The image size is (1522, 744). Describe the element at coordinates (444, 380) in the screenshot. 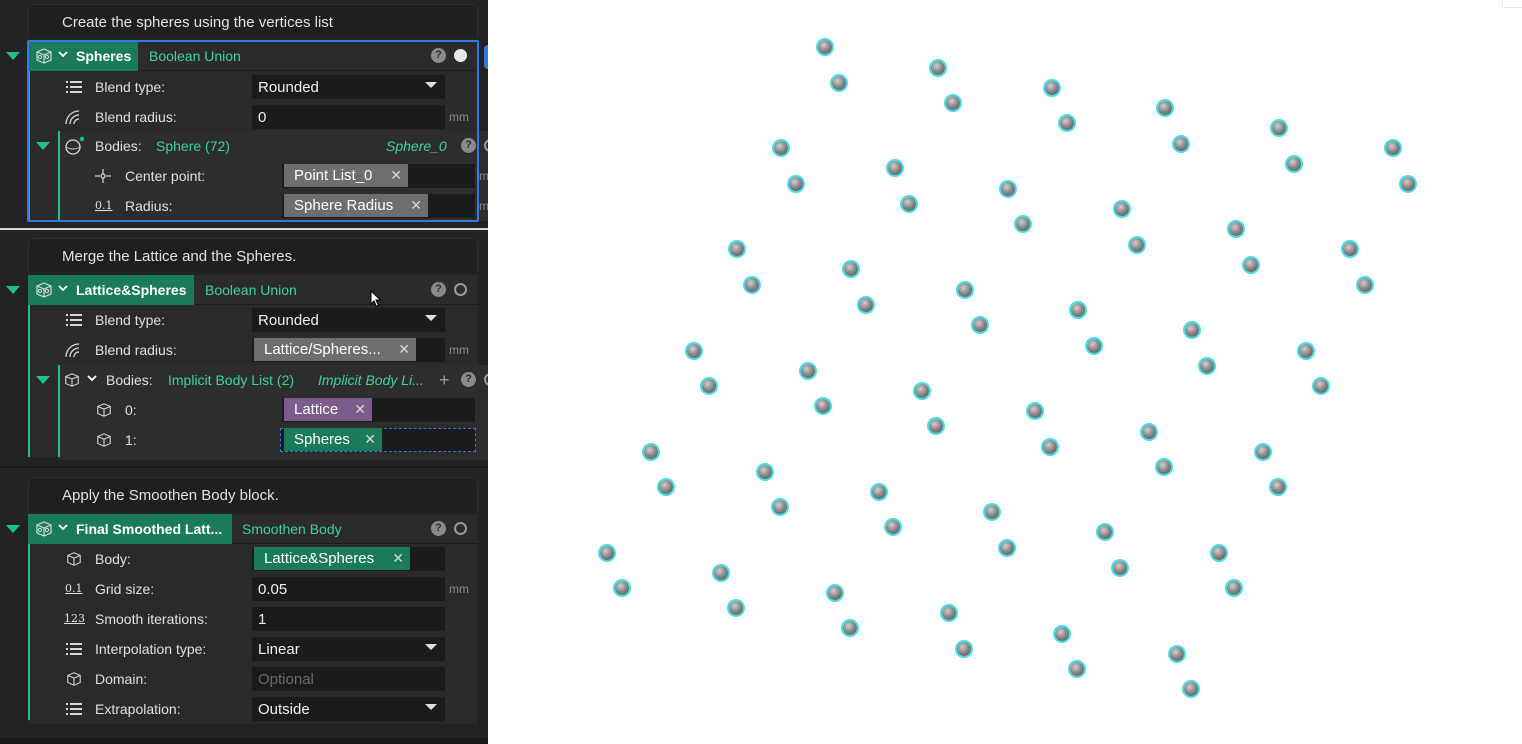

I see `add-item-icon: +` at that location.